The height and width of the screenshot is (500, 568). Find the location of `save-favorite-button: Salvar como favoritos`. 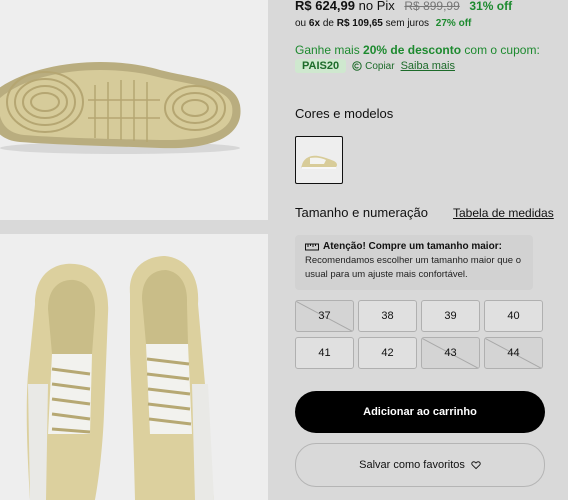

save-favorite-button: Salvar como favoritos is located at coordinates (420, 465).